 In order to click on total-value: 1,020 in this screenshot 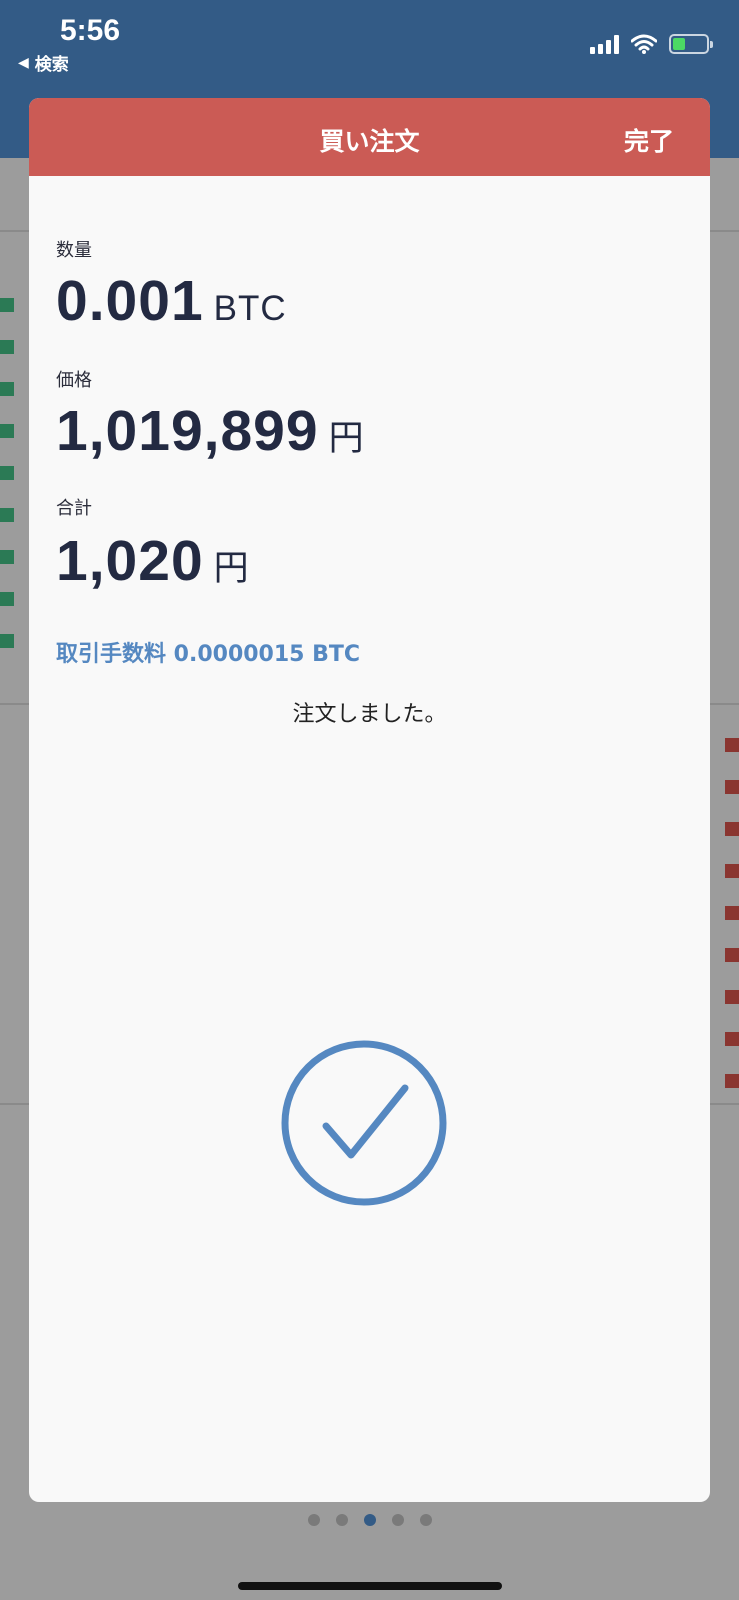, I will do `click(130, 561)`.